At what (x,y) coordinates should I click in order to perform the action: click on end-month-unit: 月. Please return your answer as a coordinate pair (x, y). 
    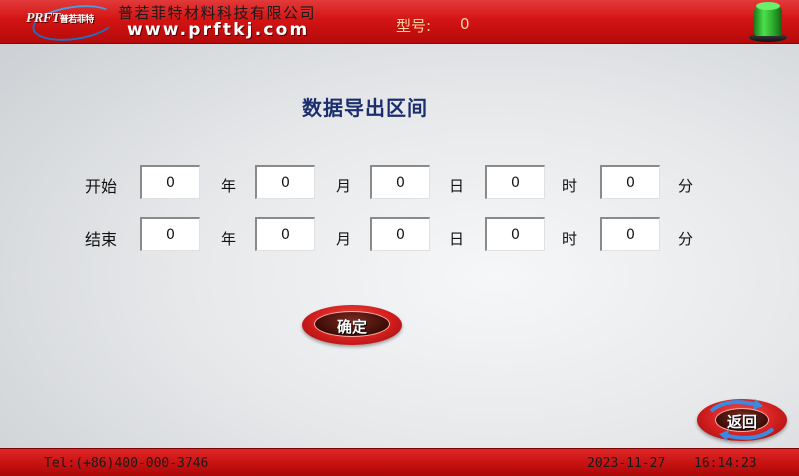
    Looking at the image, I should click on (344, 239).